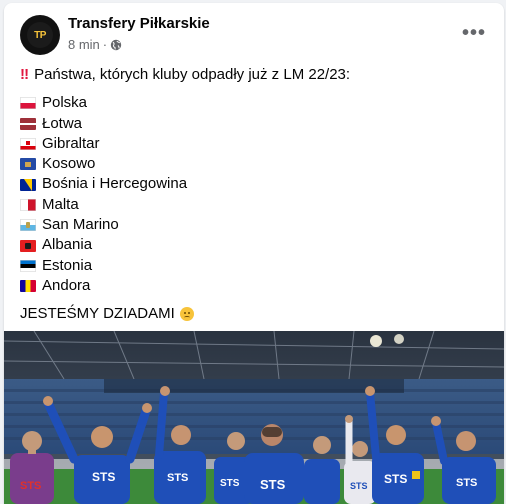  What do you see at coordinates (28, 204) in the screenshot?
I see `malta-flag-icon` at bounding box center [28, 204].